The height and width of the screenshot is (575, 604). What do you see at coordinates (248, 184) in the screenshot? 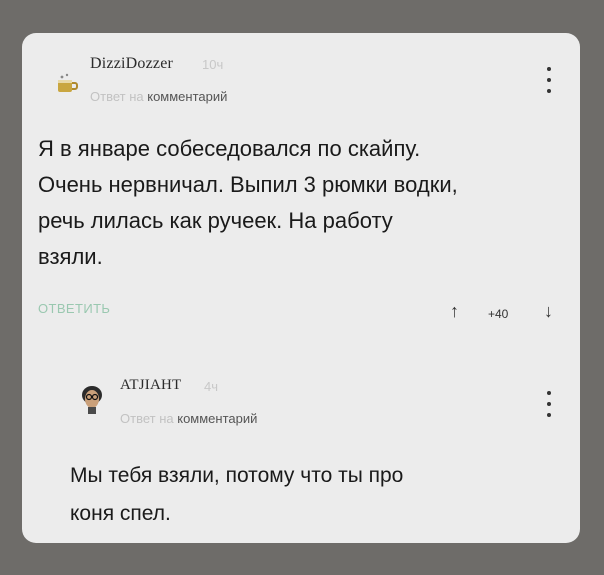
I see `comment-text-line: Очень нервничал. Выпил 3 рюмки водки,` at bounding box center [248, 184].